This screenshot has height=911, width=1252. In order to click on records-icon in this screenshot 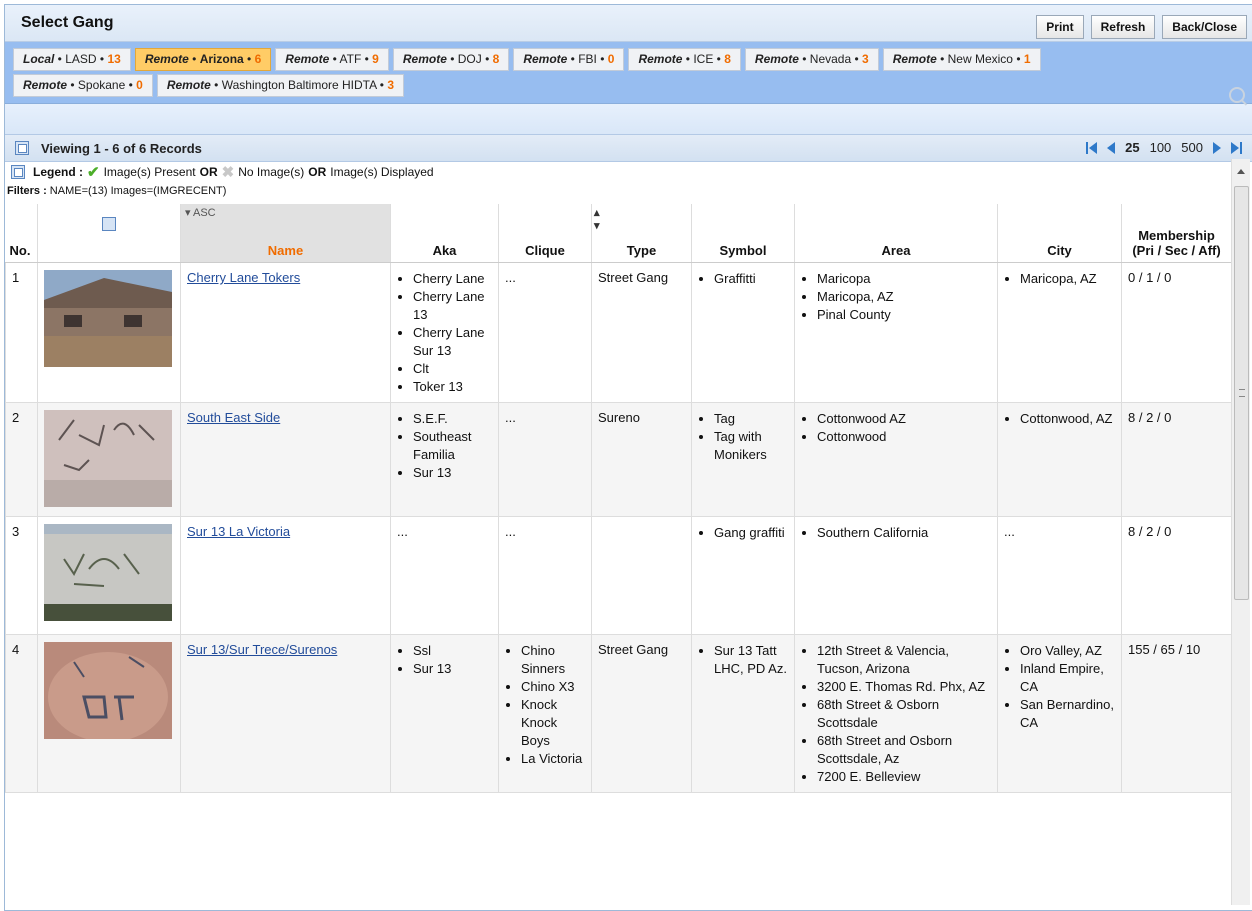, I will do `click(22, 148)`.